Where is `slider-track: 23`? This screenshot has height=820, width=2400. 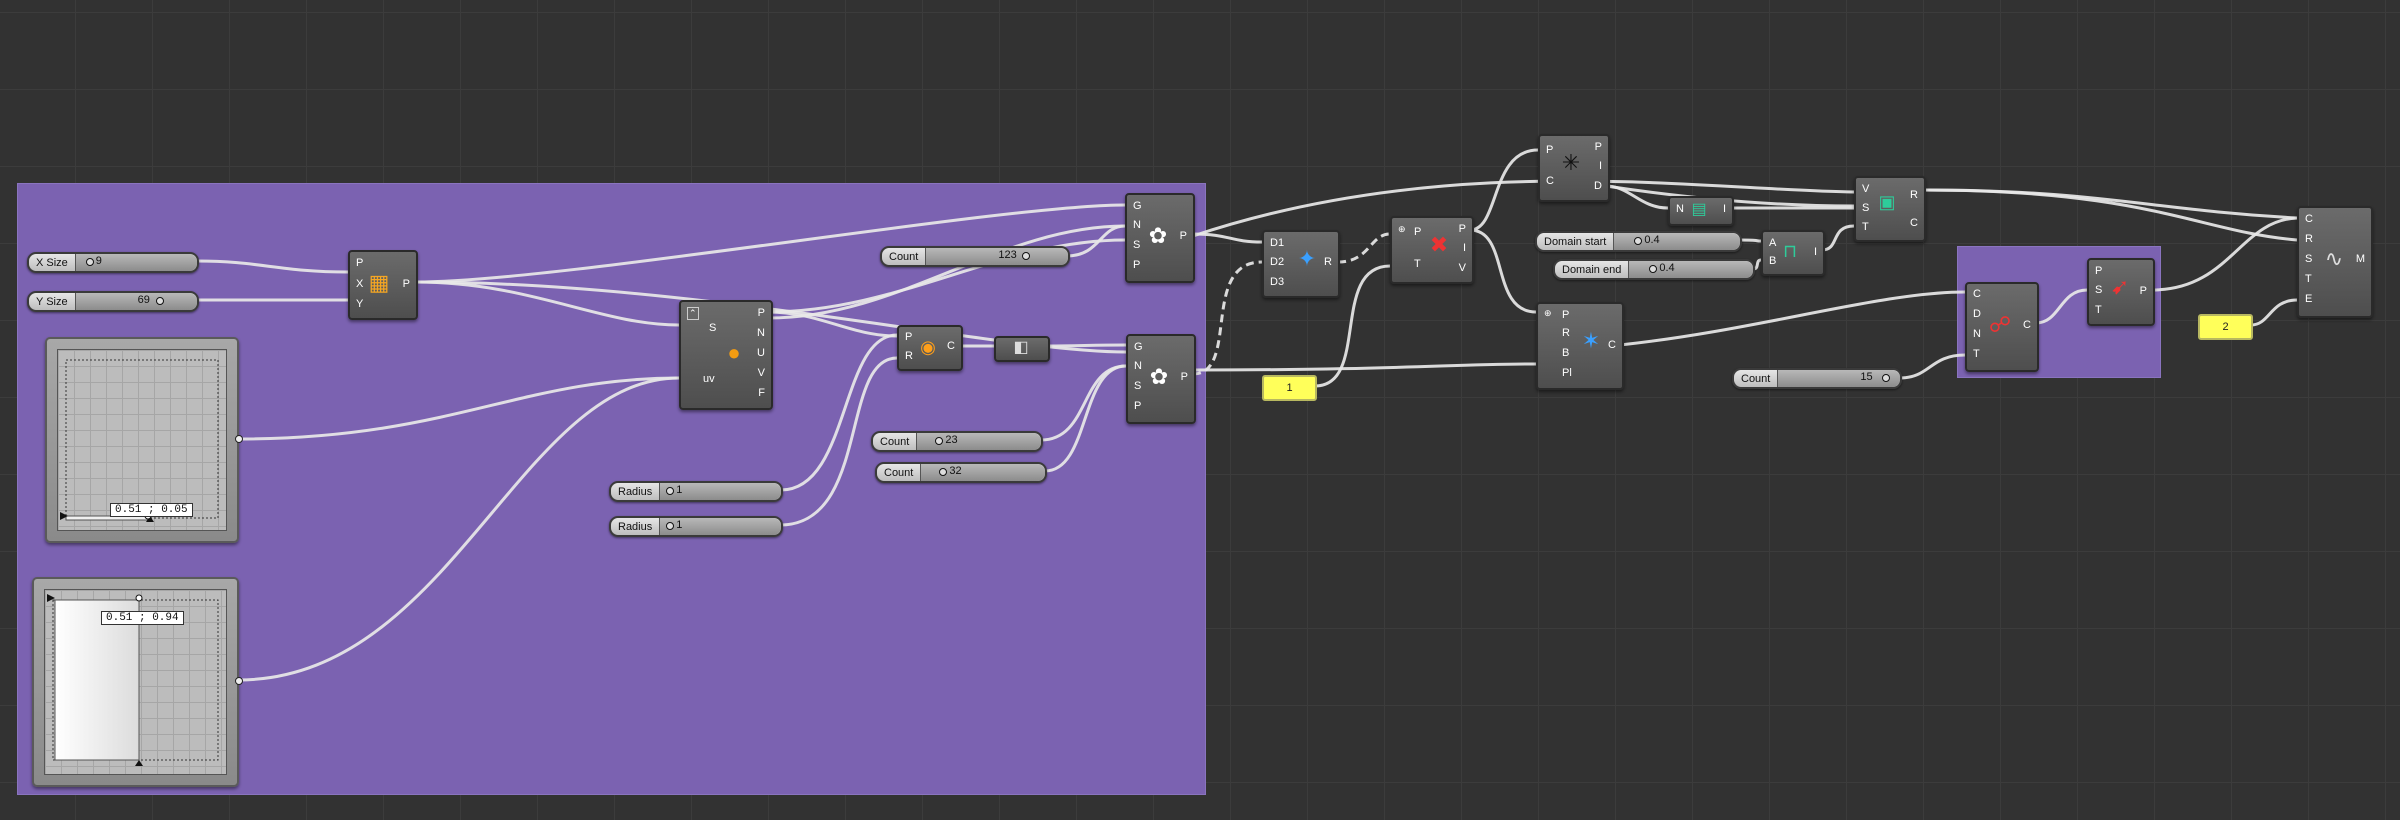
slider-track: 23 is located at coordinates (979, 441).